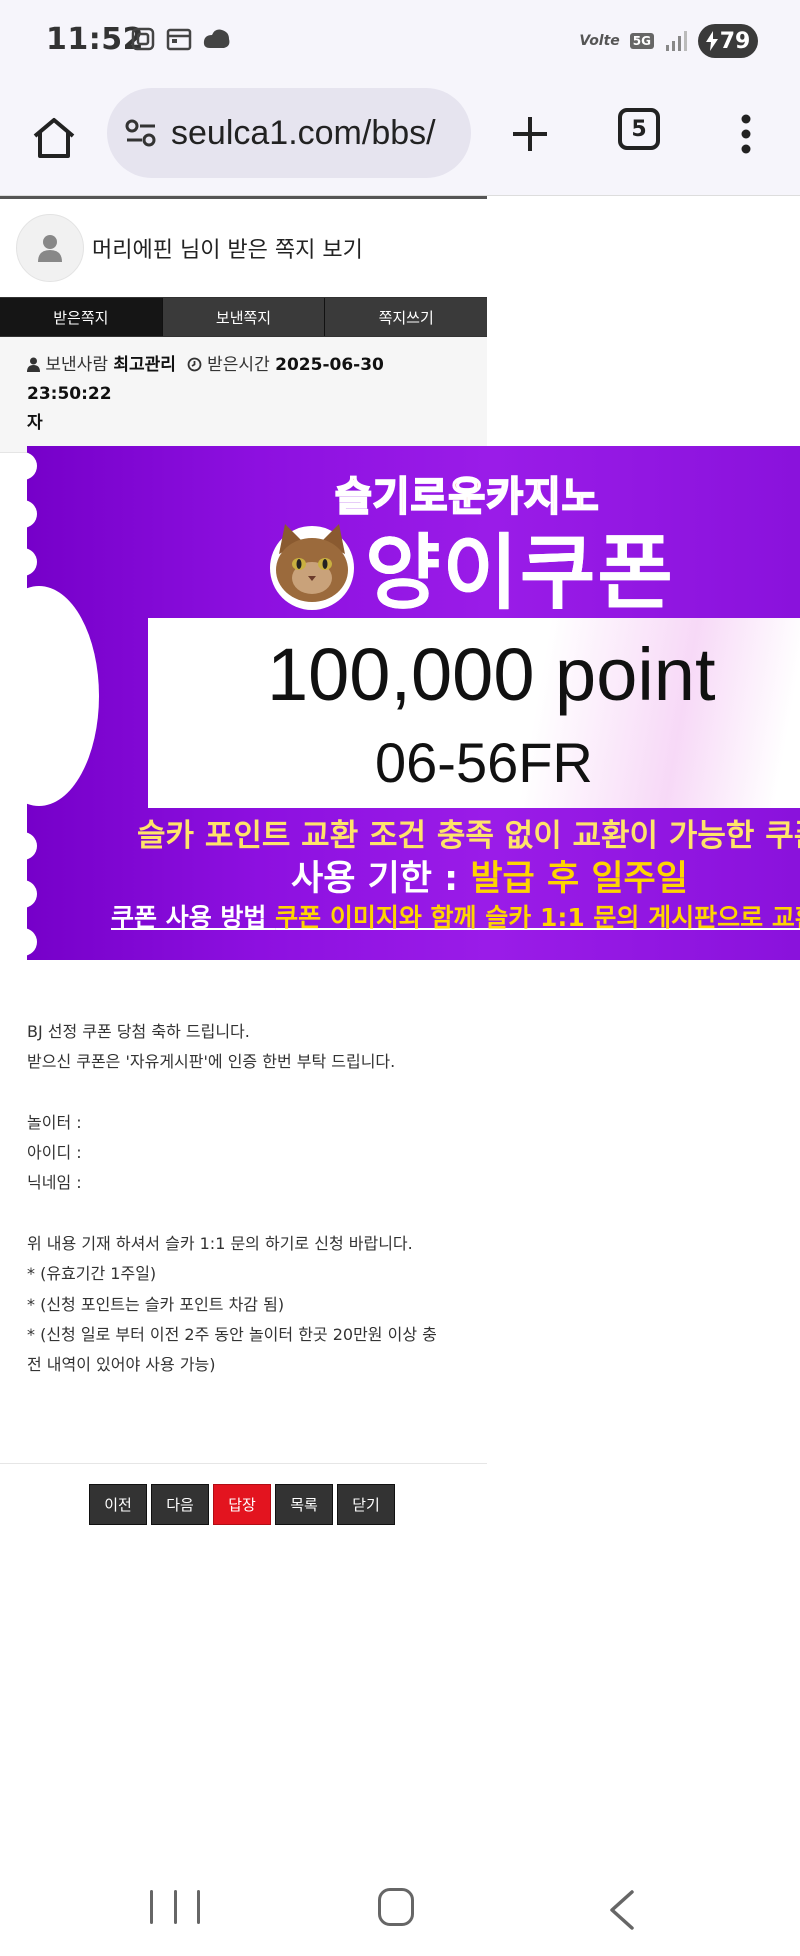 The image size is (800, 1956). What do you see at coordinates (599, 41) in the screenshot?
I see `volte-indicator: Volte` at bounding box center [599, 41].